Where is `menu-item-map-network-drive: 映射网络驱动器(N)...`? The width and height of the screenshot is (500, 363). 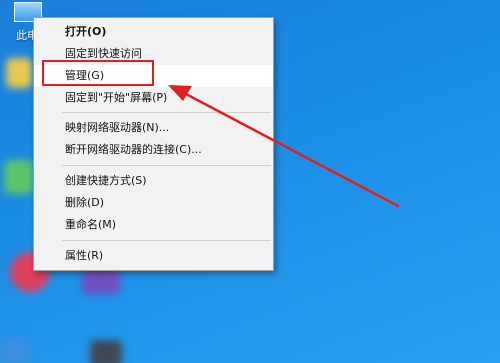
menu-item-map-network-drive: 映射网络驱动器(N)... is located at coordinates (153, 128).